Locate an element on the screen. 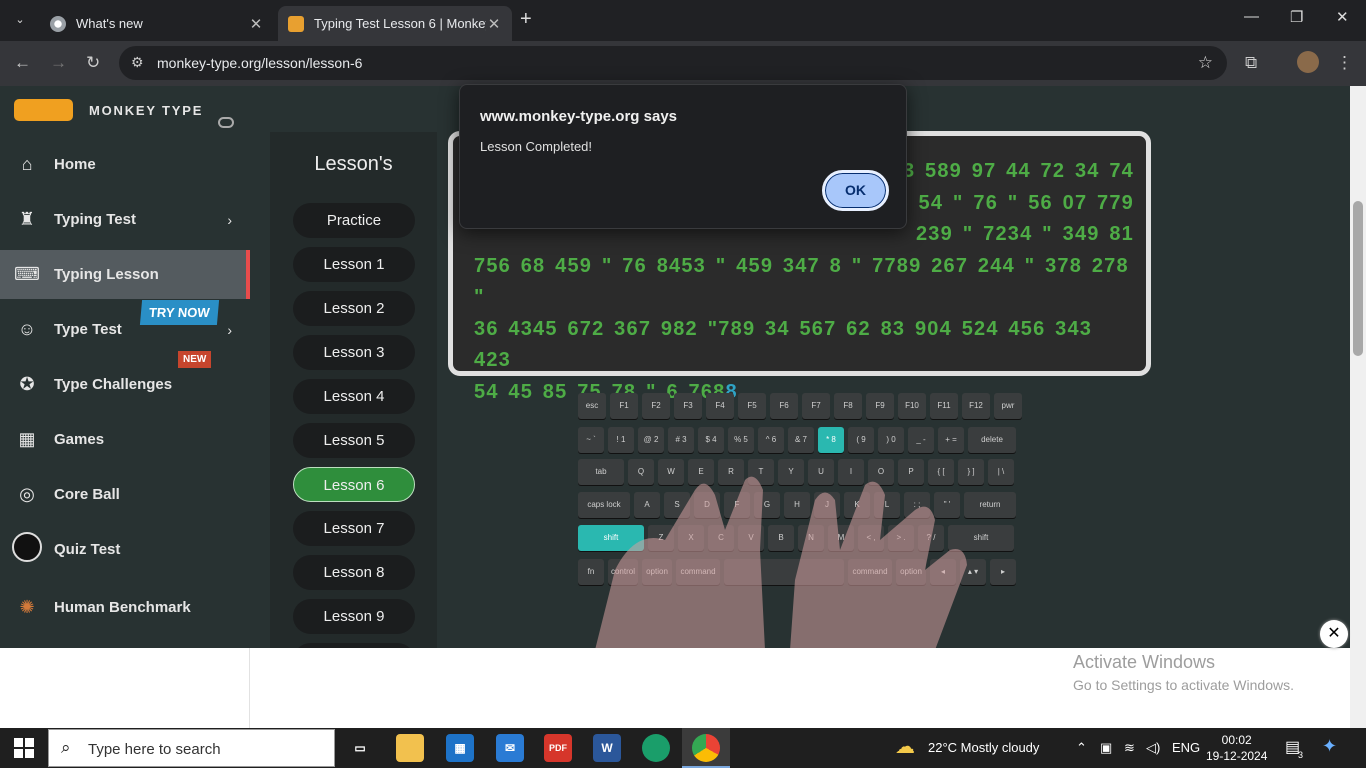 The width and height of the screenshot is (1366, 768). tab-whats-new: What's new ✕ is located at coordinates (157, 23).